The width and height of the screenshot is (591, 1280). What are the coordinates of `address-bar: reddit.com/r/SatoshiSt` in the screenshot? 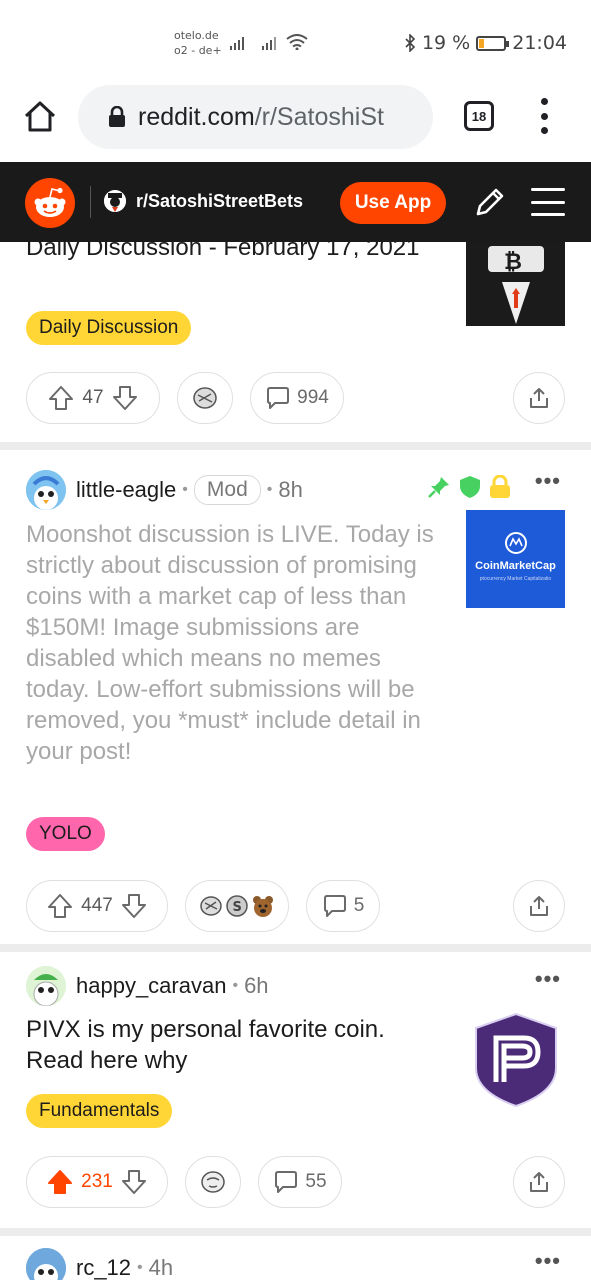 It's located at (255, 117).